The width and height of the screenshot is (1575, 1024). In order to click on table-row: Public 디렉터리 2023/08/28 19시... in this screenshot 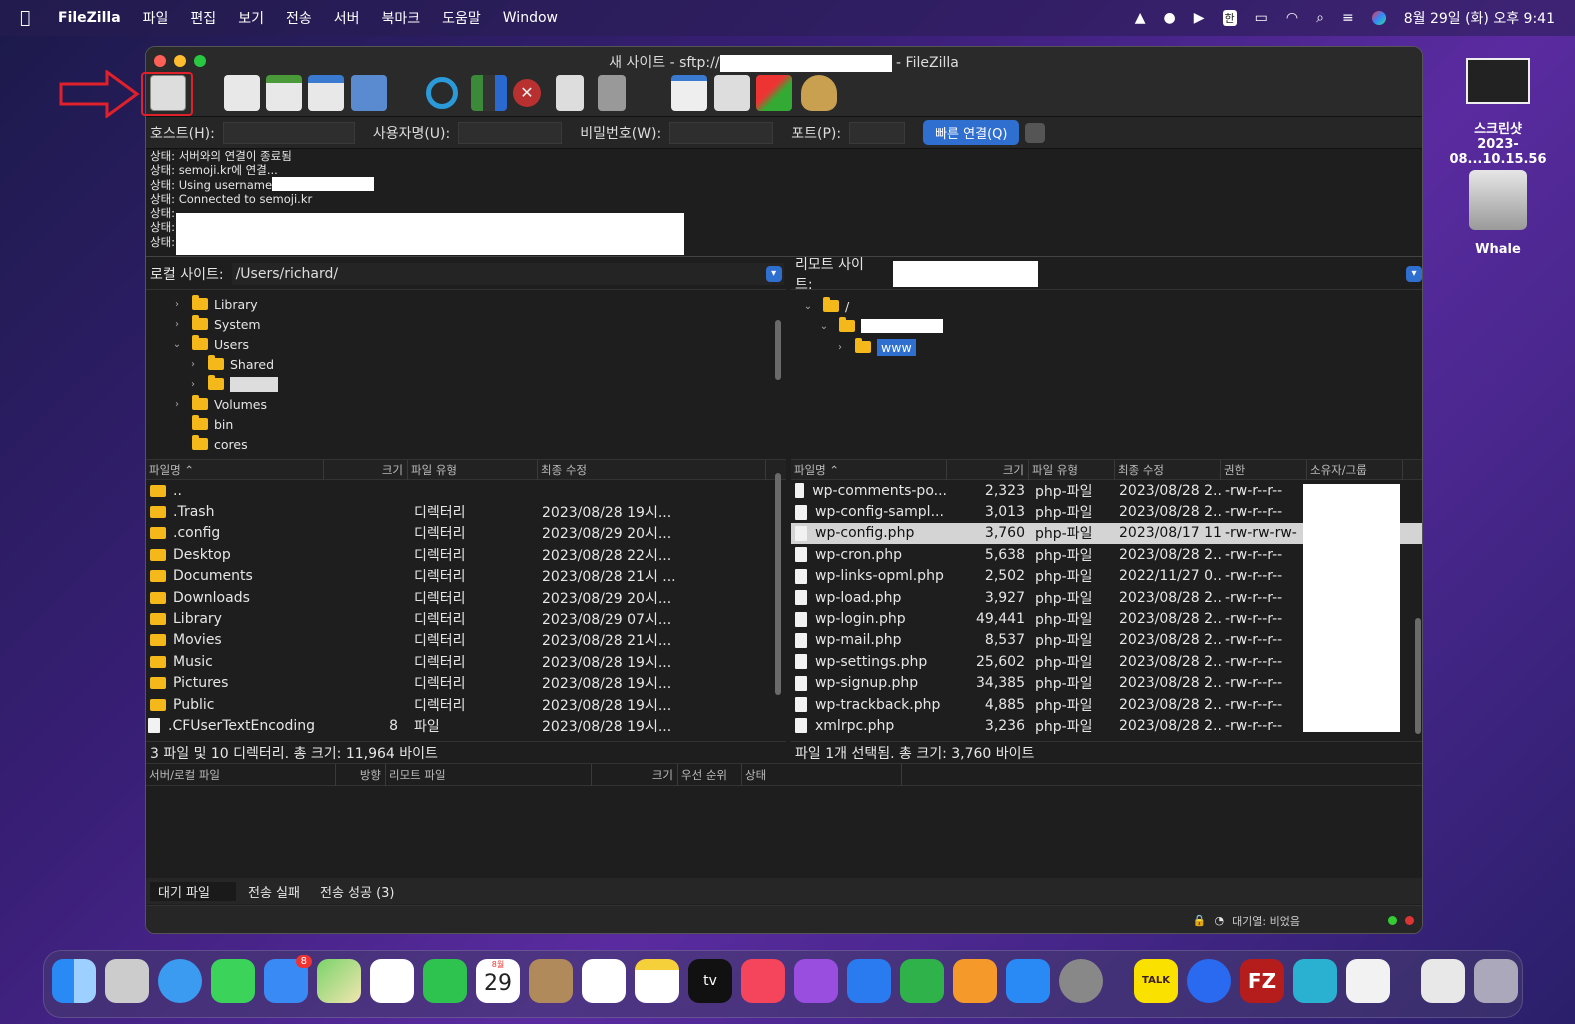, I will do `click(466, 704)`.